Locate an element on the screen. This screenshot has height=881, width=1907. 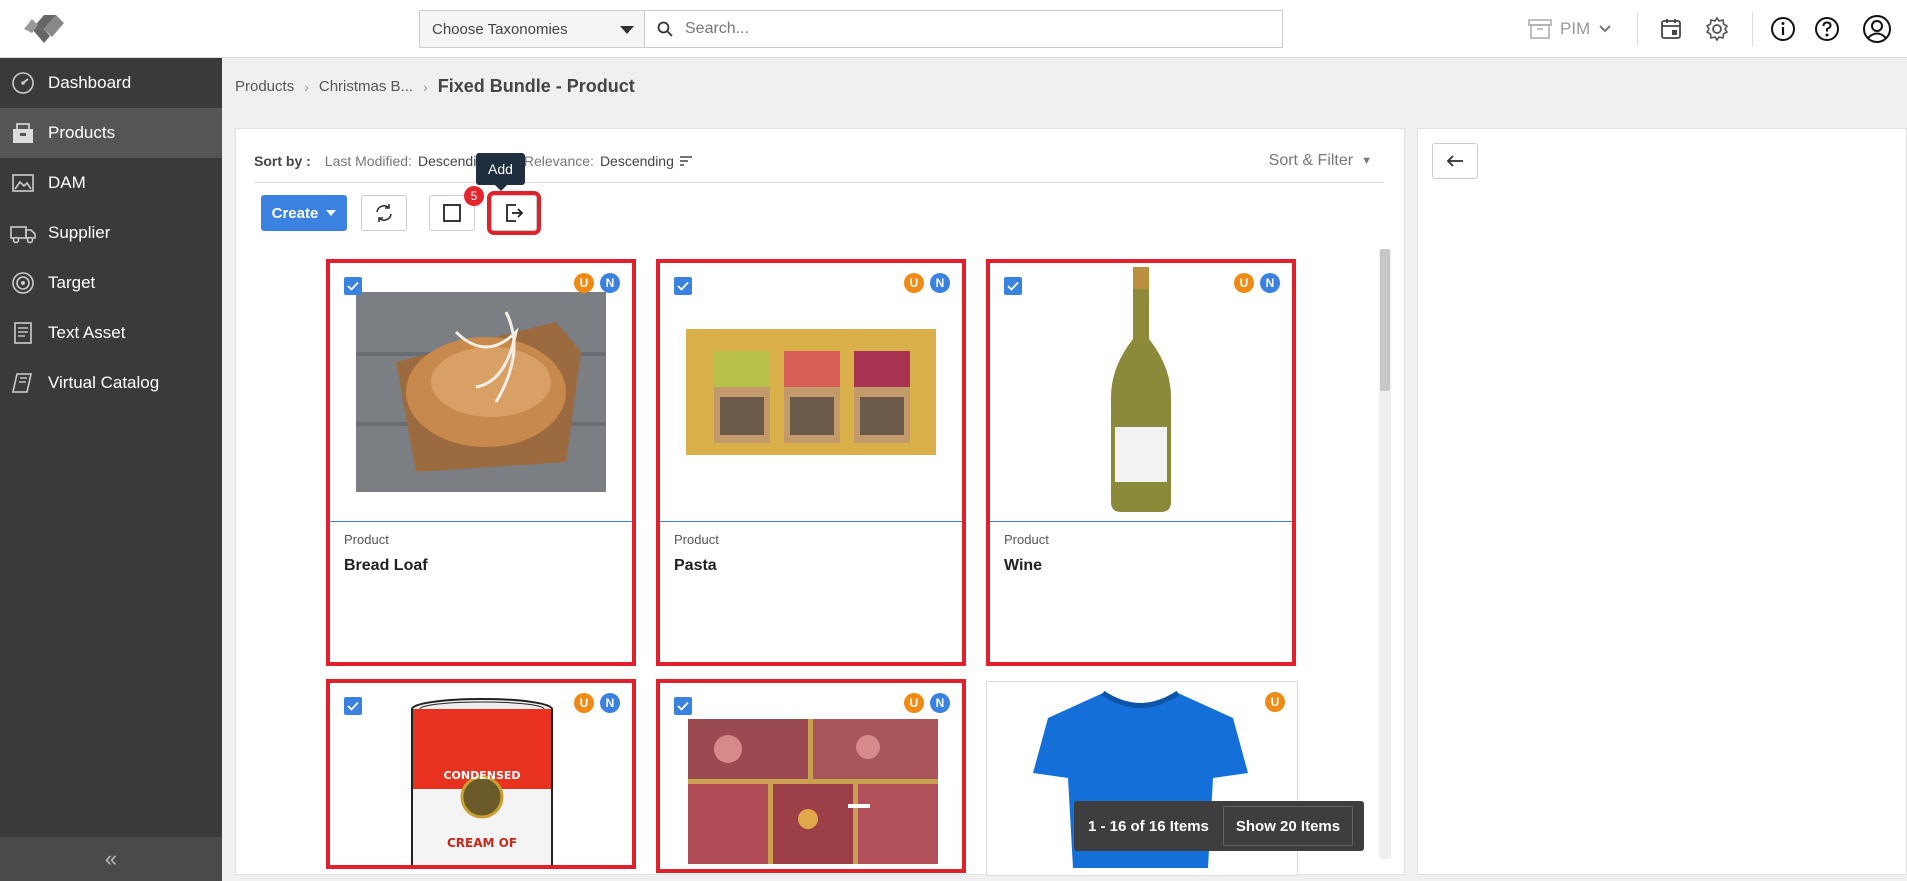
user-avatar-icon is located at coordinates (1877, 29).